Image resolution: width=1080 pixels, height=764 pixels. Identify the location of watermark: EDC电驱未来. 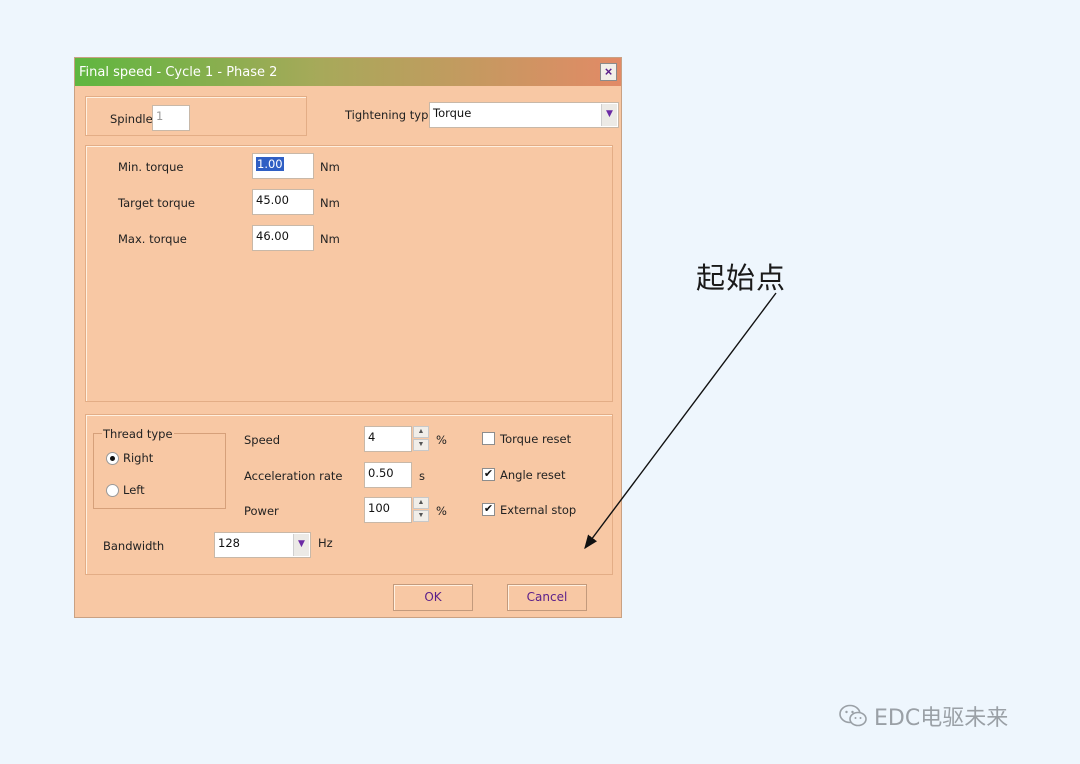
(923, 716).